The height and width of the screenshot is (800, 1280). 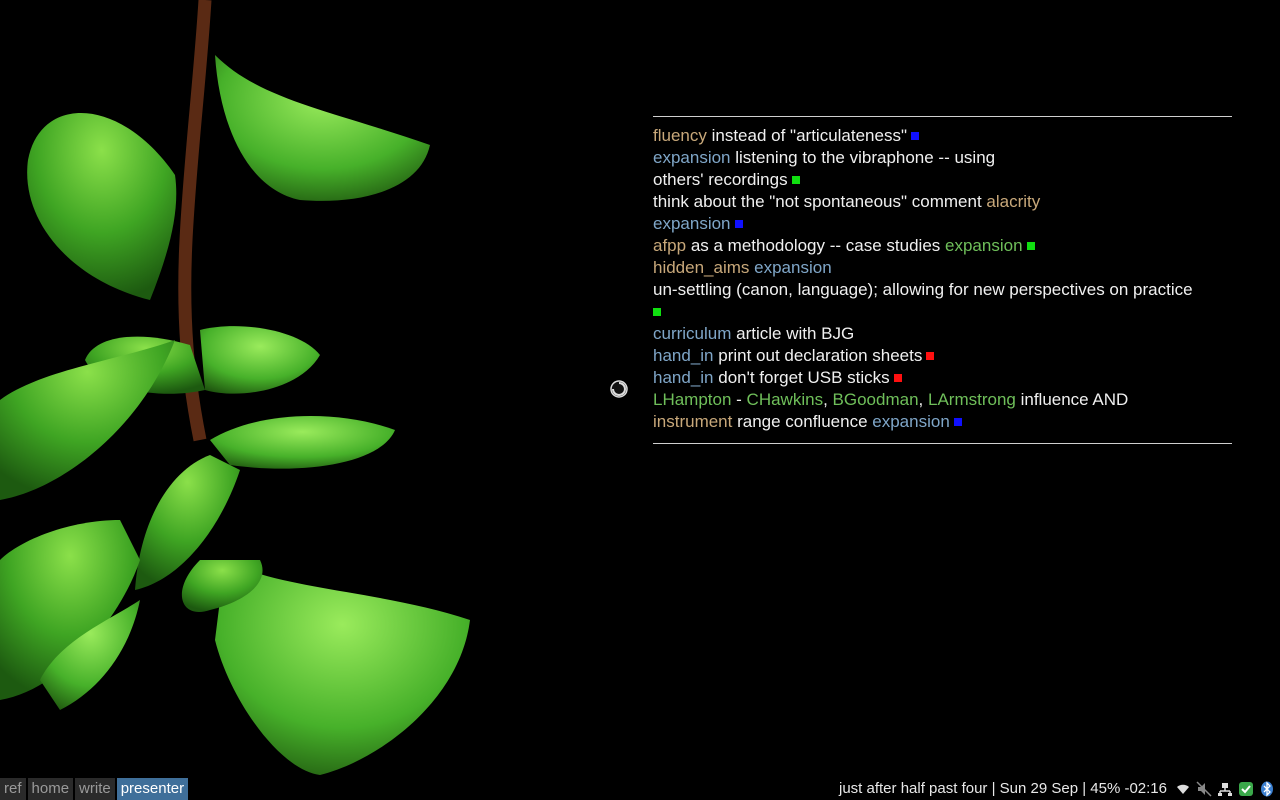 I want to click on note-line: expansion, so click(x=942, y=224).